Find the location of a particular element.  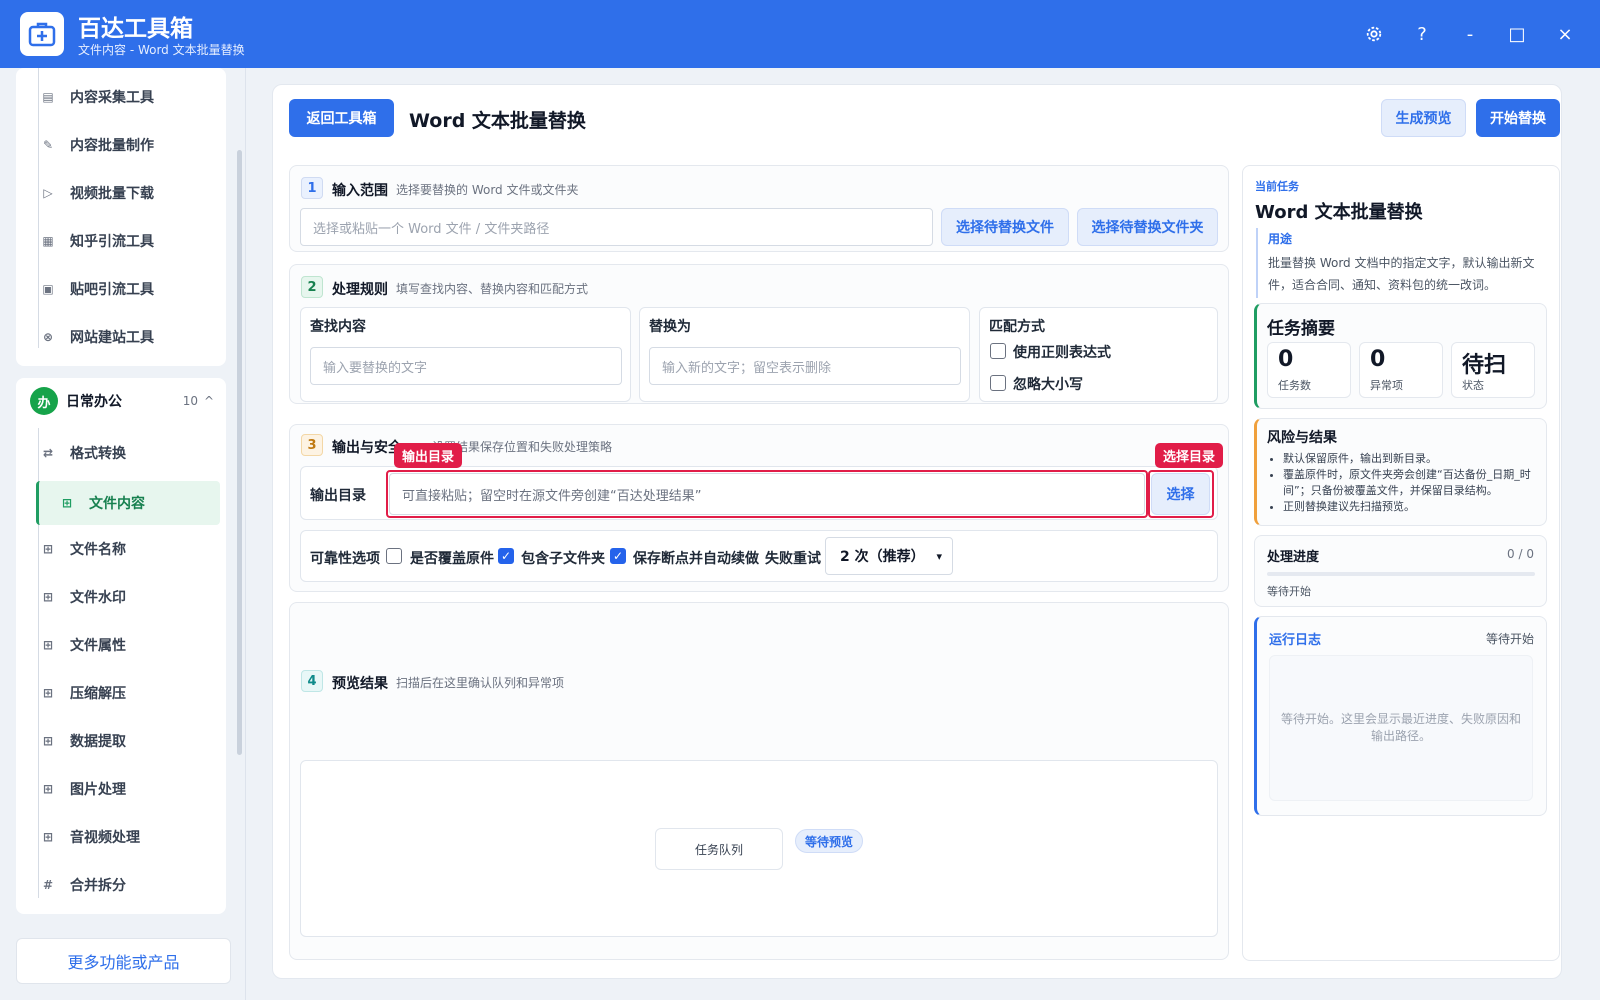

purpose-bar is located at coordinates (1257, 263).